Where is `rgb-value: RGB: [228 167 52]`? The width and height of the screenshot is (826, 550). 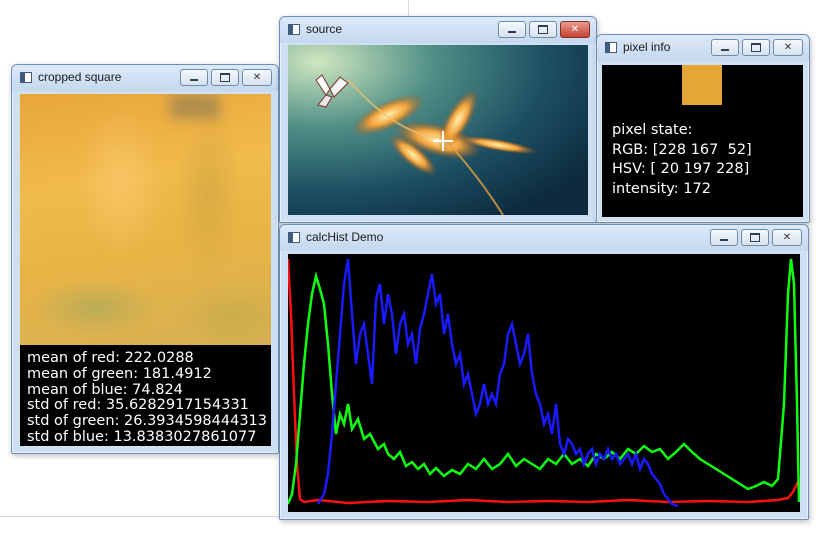
rgb-value: RGB: [228 167 52] is located at coordinates (682, 149).